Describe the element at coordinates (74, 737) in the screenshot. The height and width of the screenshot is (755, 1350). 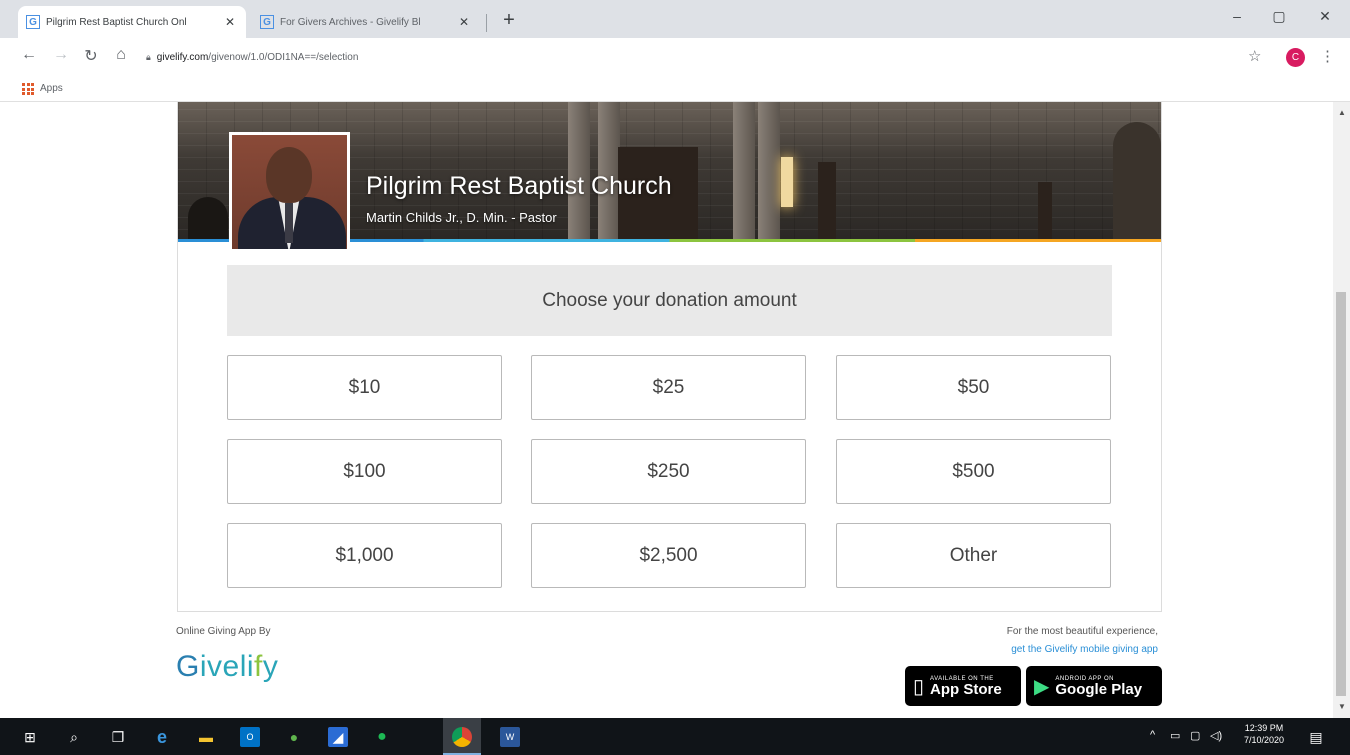
I see `search-icon: ⌕` at that location.